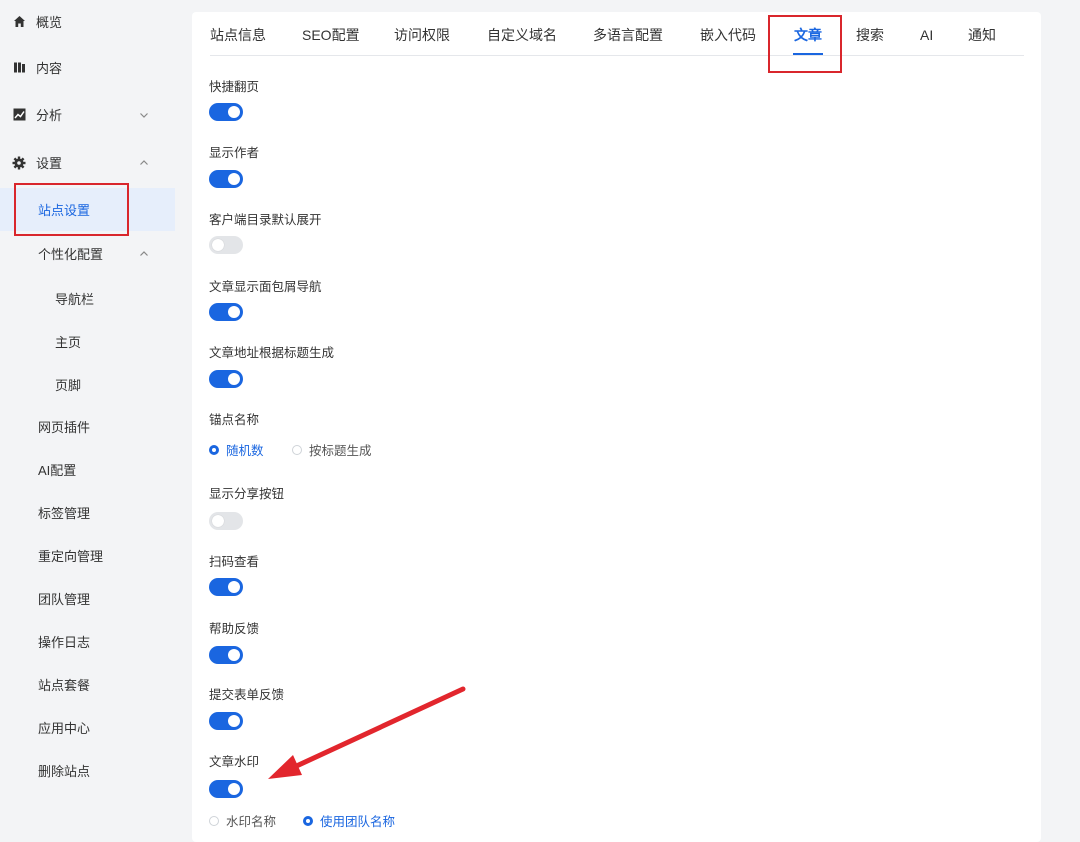 The image size is (1080, 842). Describe the element at coordinates (49, 163) in the screenshot. I see `sidebar-item-label: 设置` at that location.